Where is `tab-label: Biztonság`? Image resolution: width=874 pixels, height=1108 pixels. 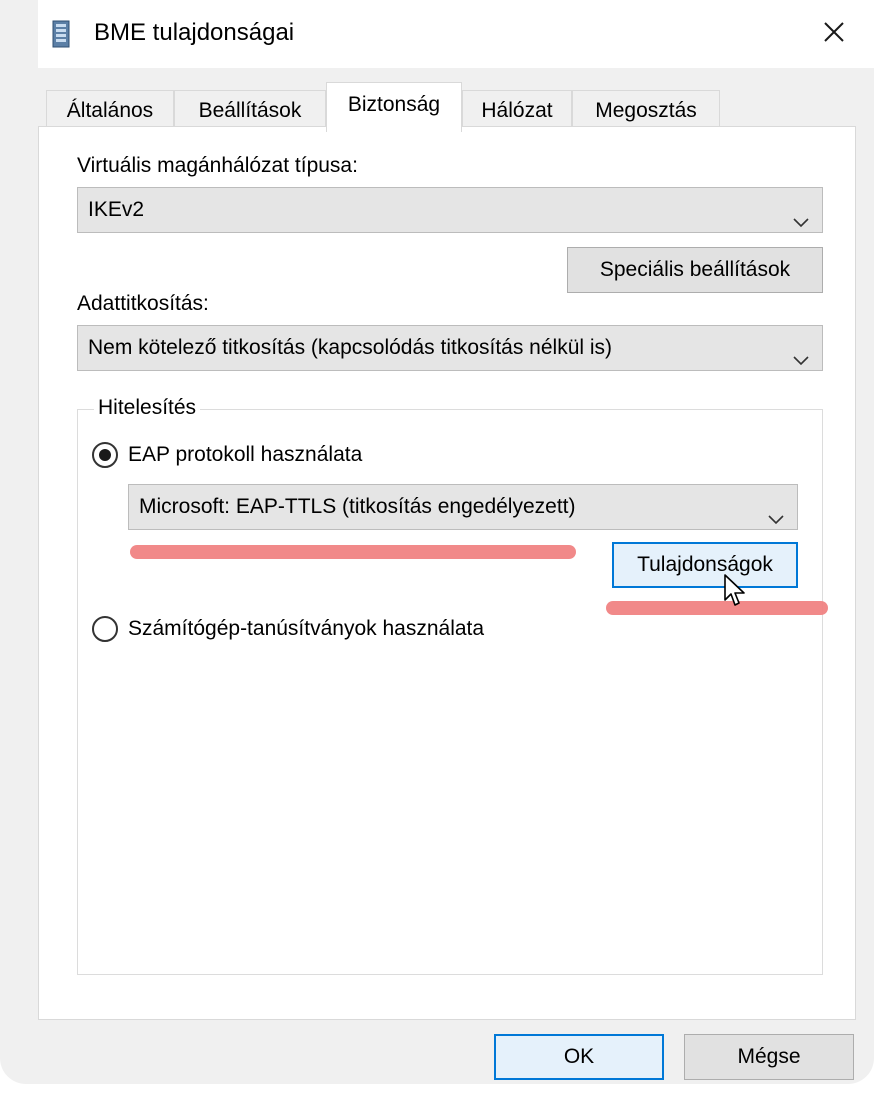 tab-label: Biztonság is located at coordinates (394, 104).